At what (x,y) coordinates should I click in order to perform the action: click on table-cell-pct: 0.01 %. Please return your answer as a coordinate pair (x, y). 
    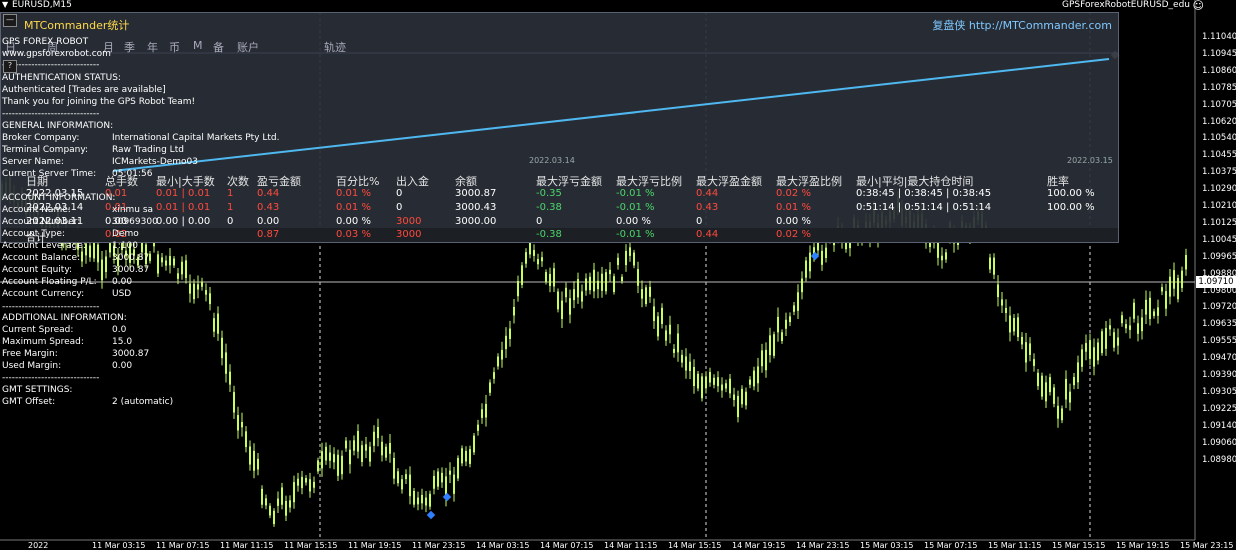
    Looking at the image, I should click on (353, 207).